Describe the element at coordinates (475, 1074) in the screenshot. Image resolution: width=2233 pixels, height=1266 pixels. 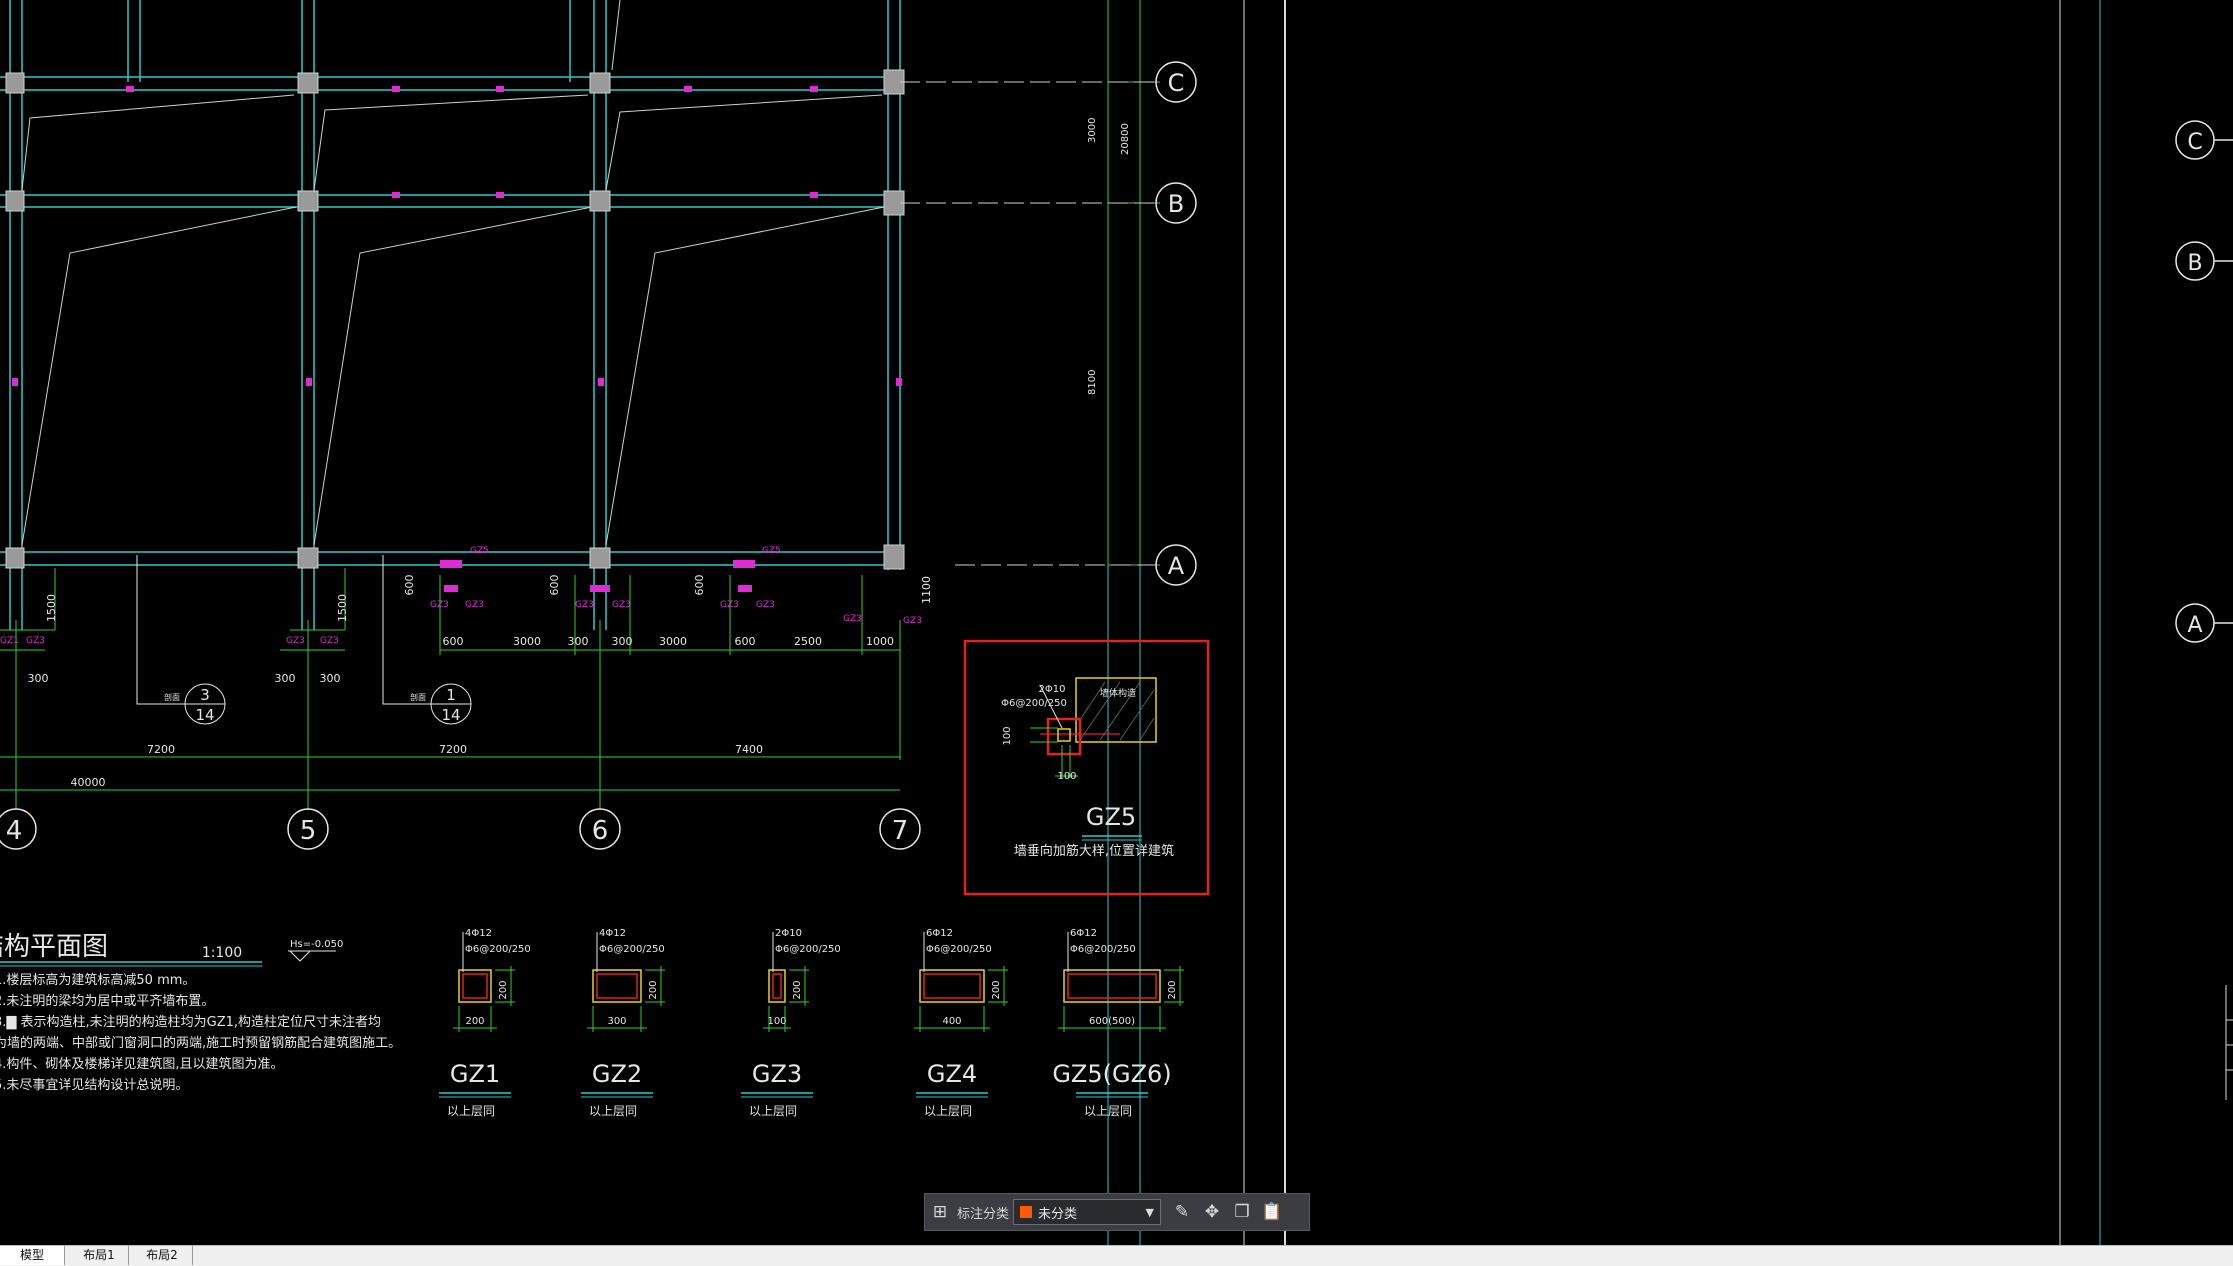
I see `section-name: GZ1` at that location.